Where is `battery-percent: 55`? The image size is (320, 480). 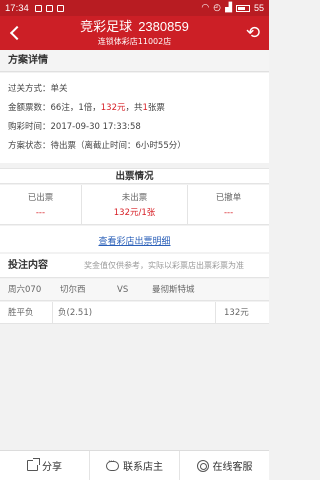
battery-percent: 55 is located at coordinates (258, 8).